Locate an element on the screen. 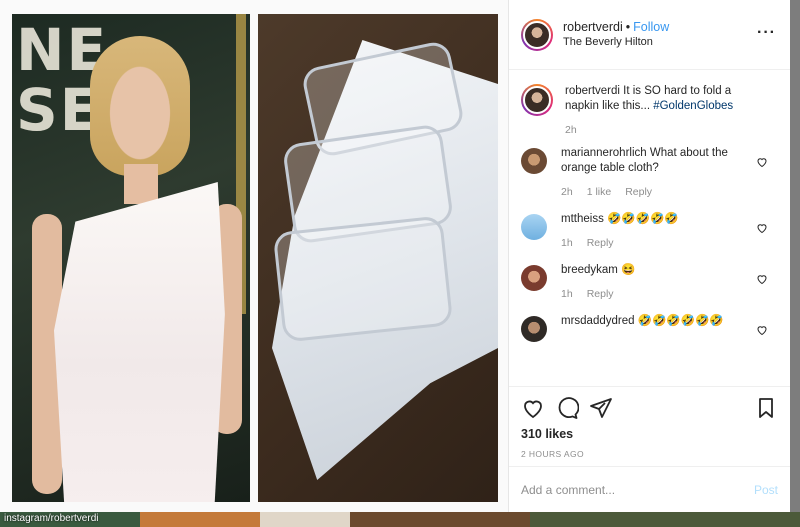  author-avatar is located at coordinates (537, 34).